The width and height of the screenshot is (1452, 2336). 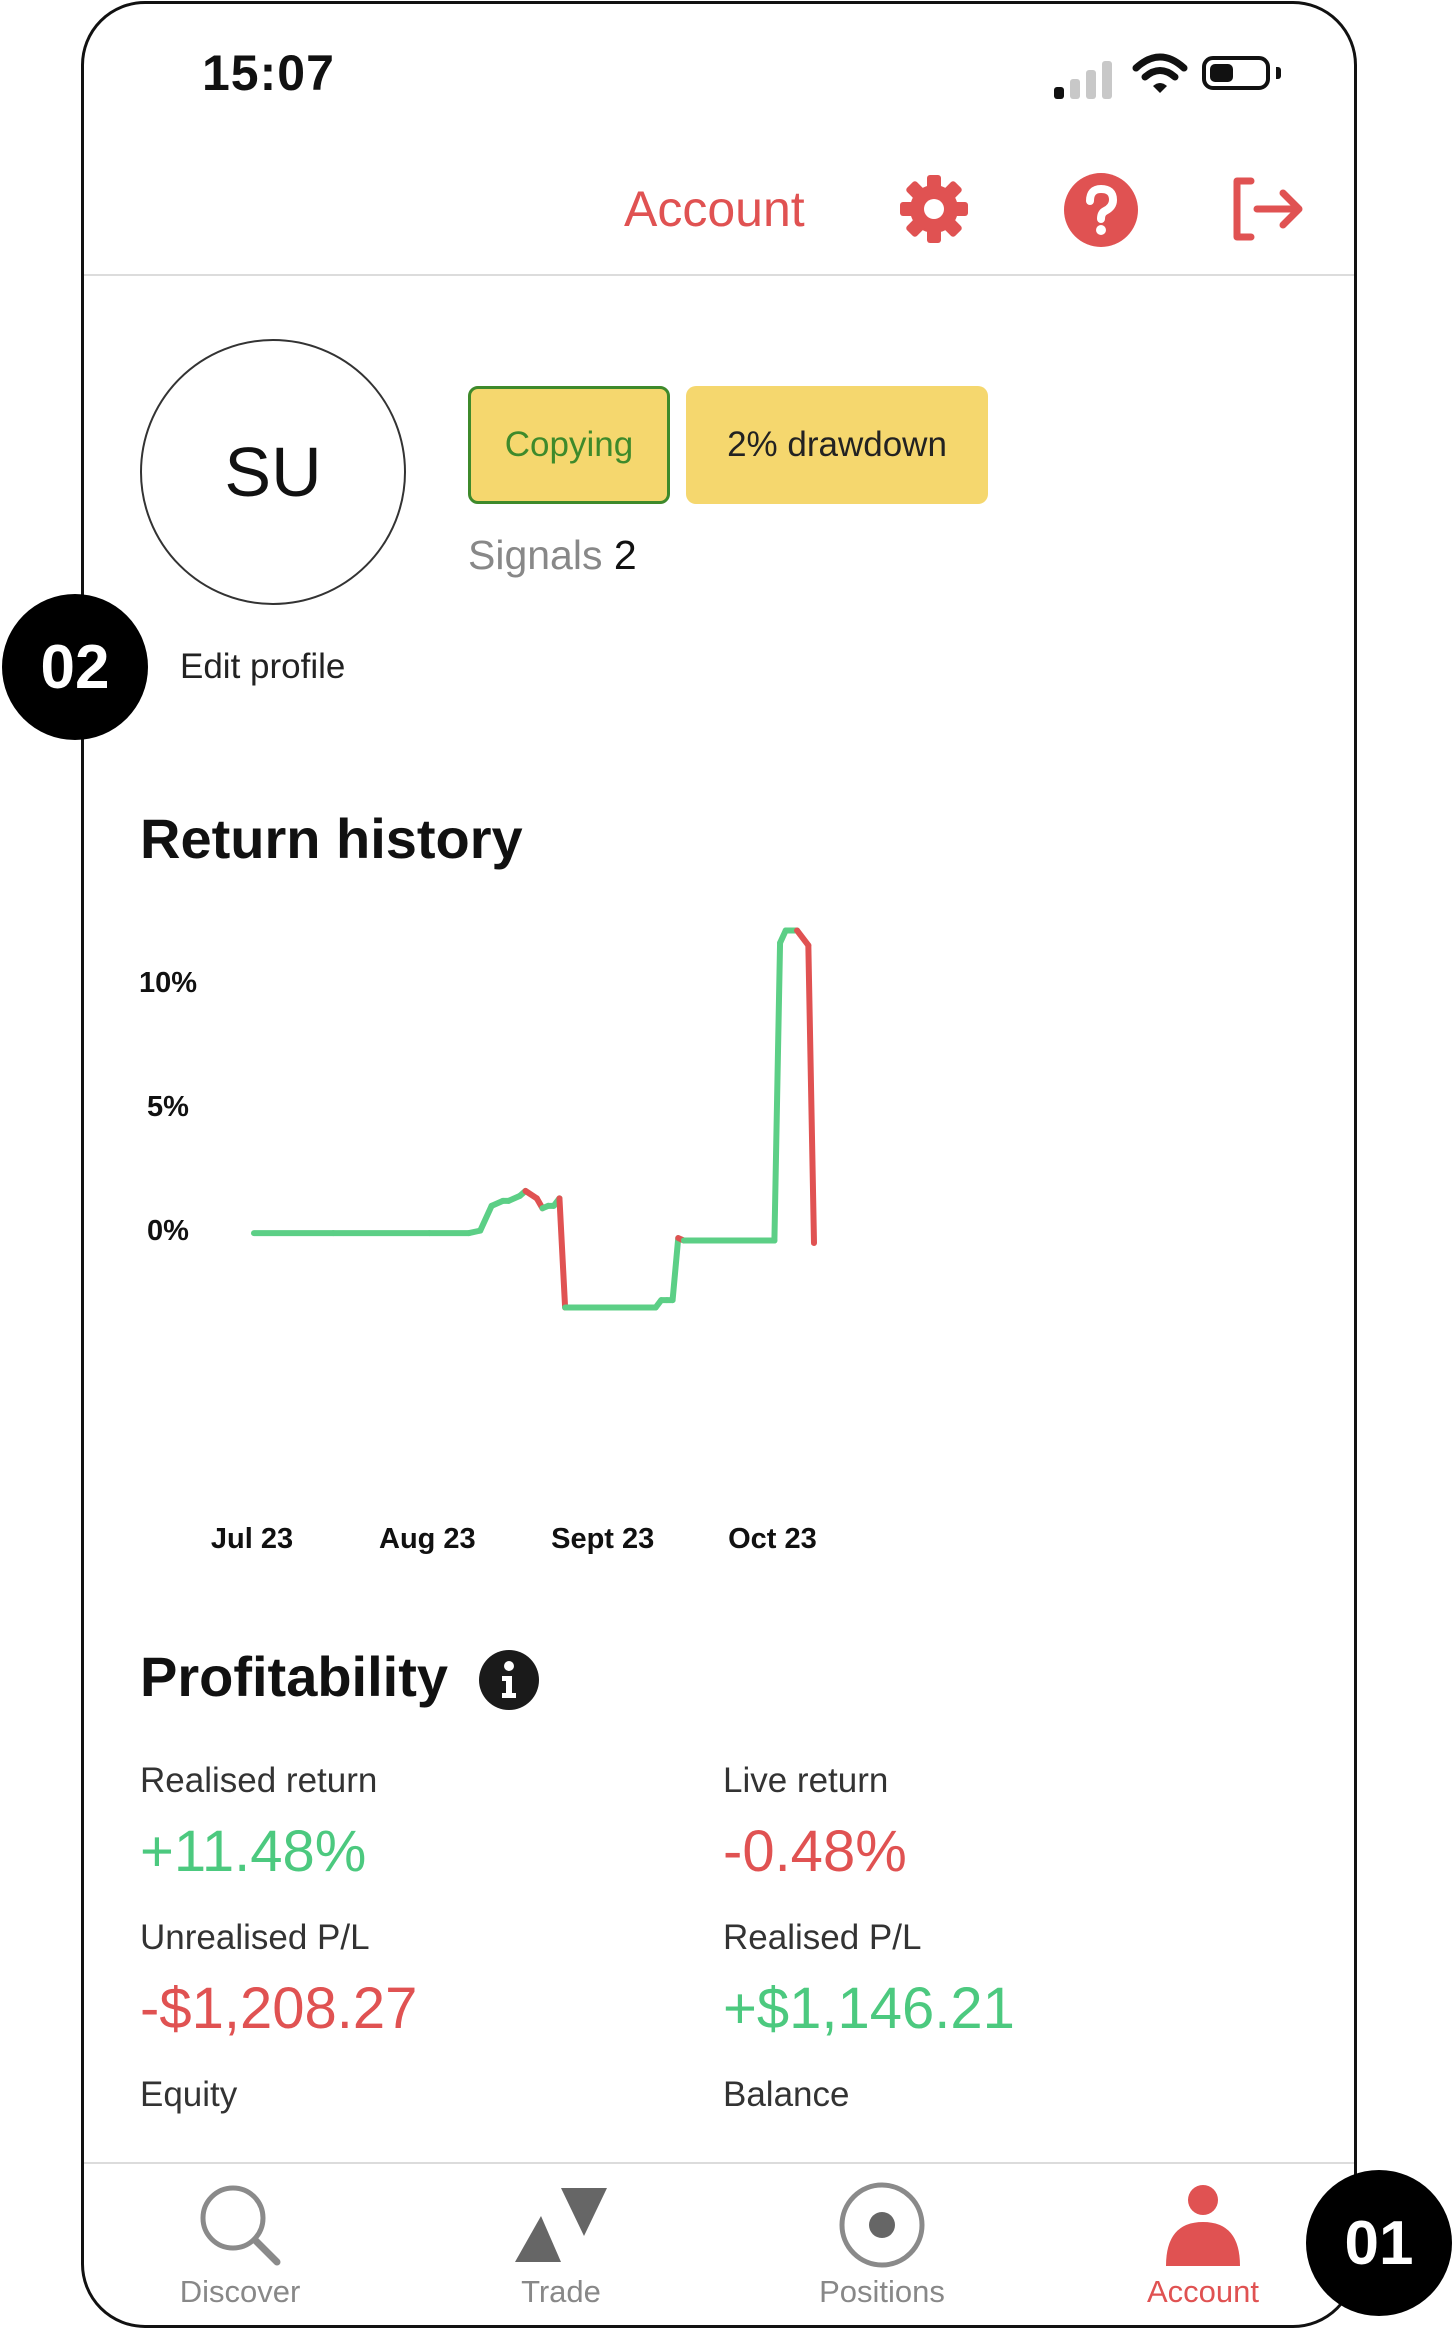 I want to click on signals-value: 2, so click(x=625, y=555).